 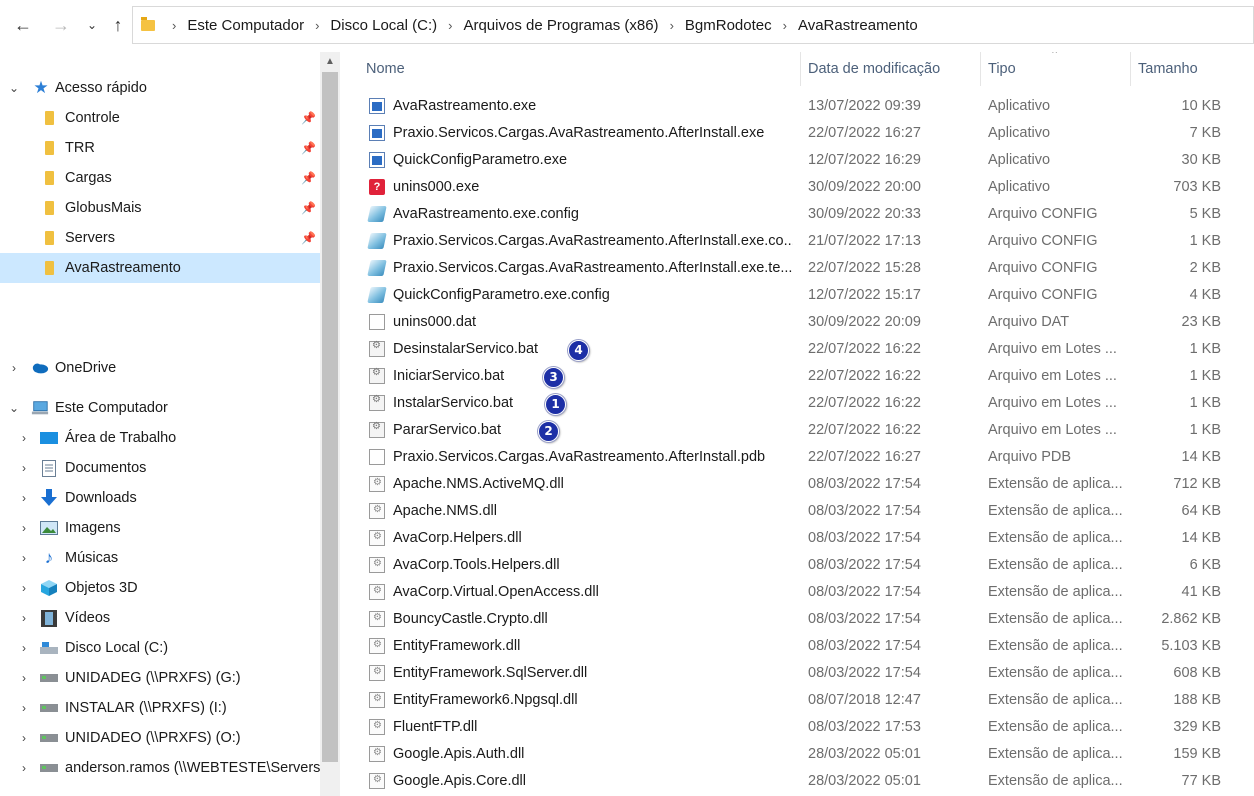 I want to click on blank-file-icon, so click(x=377, y=457).